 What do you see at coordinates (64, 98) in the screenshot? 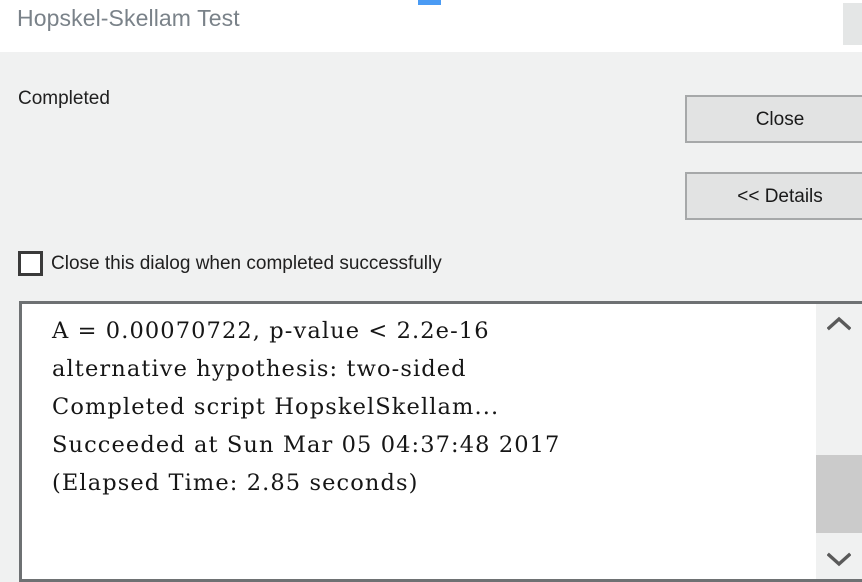
I see `status-label: Completed` at bounding box center [64, 98].